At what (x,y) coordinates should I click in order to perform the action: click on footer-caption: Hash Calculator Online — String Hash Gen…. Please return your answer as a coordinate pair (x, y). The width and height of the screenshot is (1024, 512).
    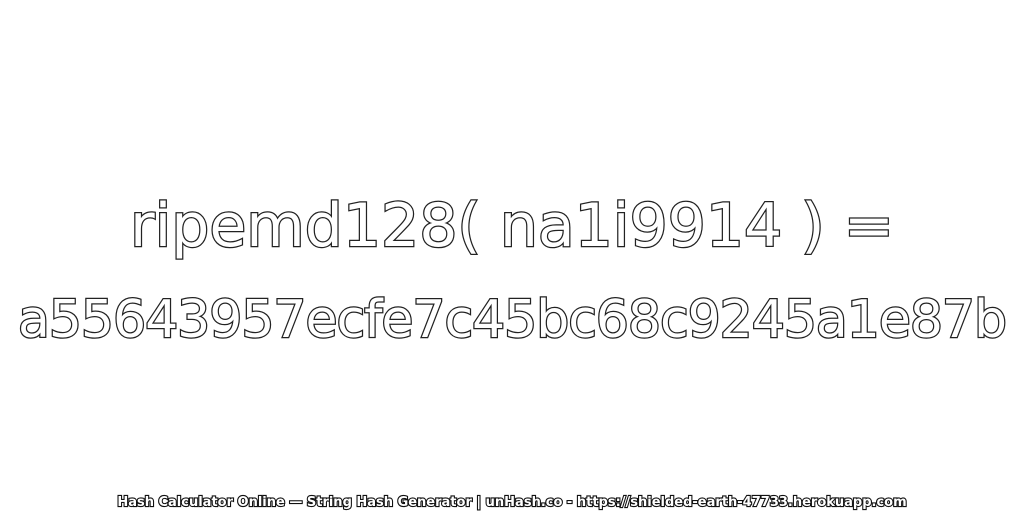
    Looking at the image, I should click on (512, 502).